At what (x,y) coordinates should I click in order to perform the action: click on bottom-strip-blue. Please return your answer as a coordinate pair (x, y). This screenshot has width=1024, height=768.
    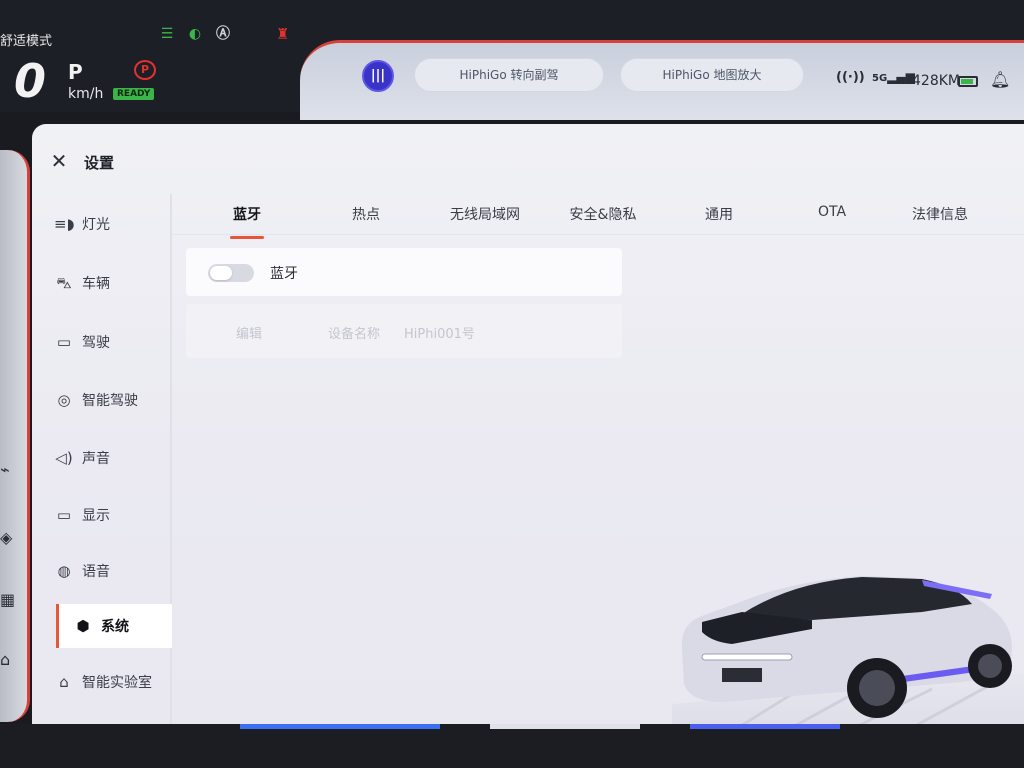
    Looking at the image, I should click on (340, 726).